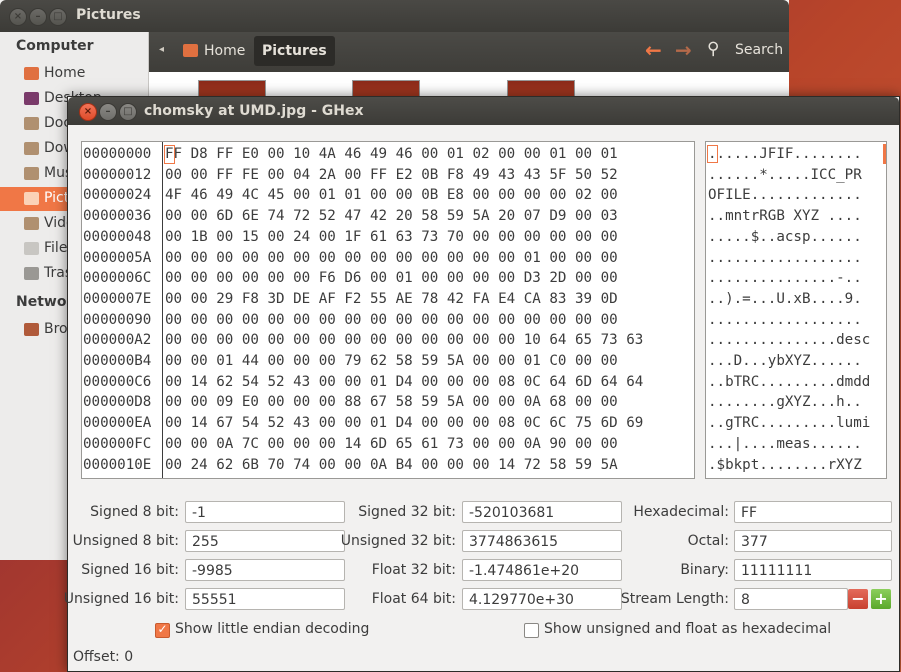  Describe the element at coordinates (542, 541) in the screenshot. I see `unsigned32-field: 3774863615` at that location.